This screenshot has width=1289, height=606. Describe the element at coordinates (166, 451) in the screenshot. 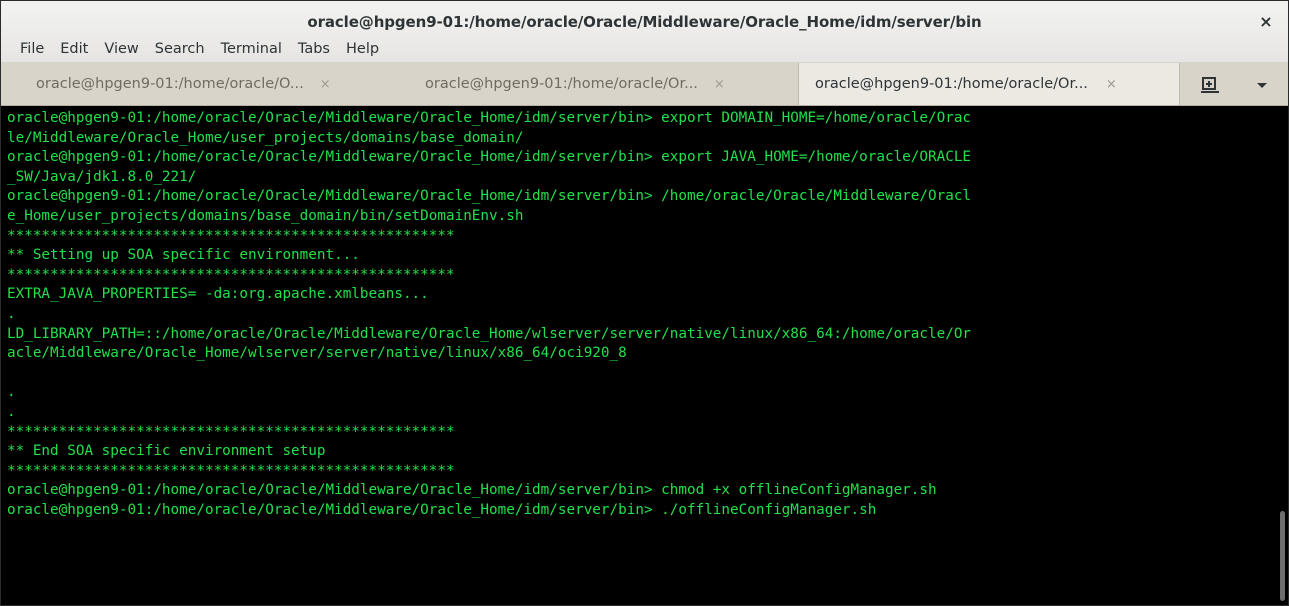

I see `terminal-line: ** End SOA specific environment setup` at that location.